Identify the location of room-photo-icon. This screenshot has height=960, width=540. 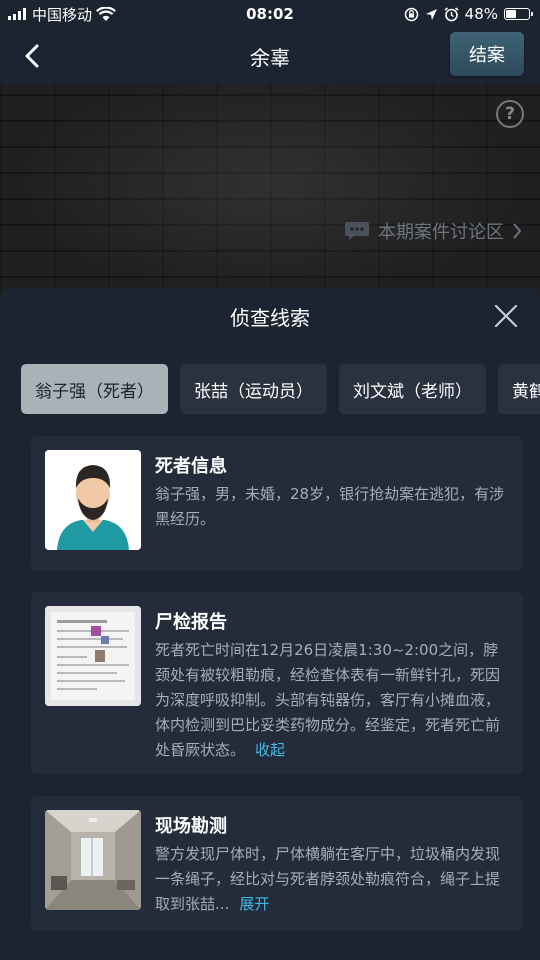
(93, 860).